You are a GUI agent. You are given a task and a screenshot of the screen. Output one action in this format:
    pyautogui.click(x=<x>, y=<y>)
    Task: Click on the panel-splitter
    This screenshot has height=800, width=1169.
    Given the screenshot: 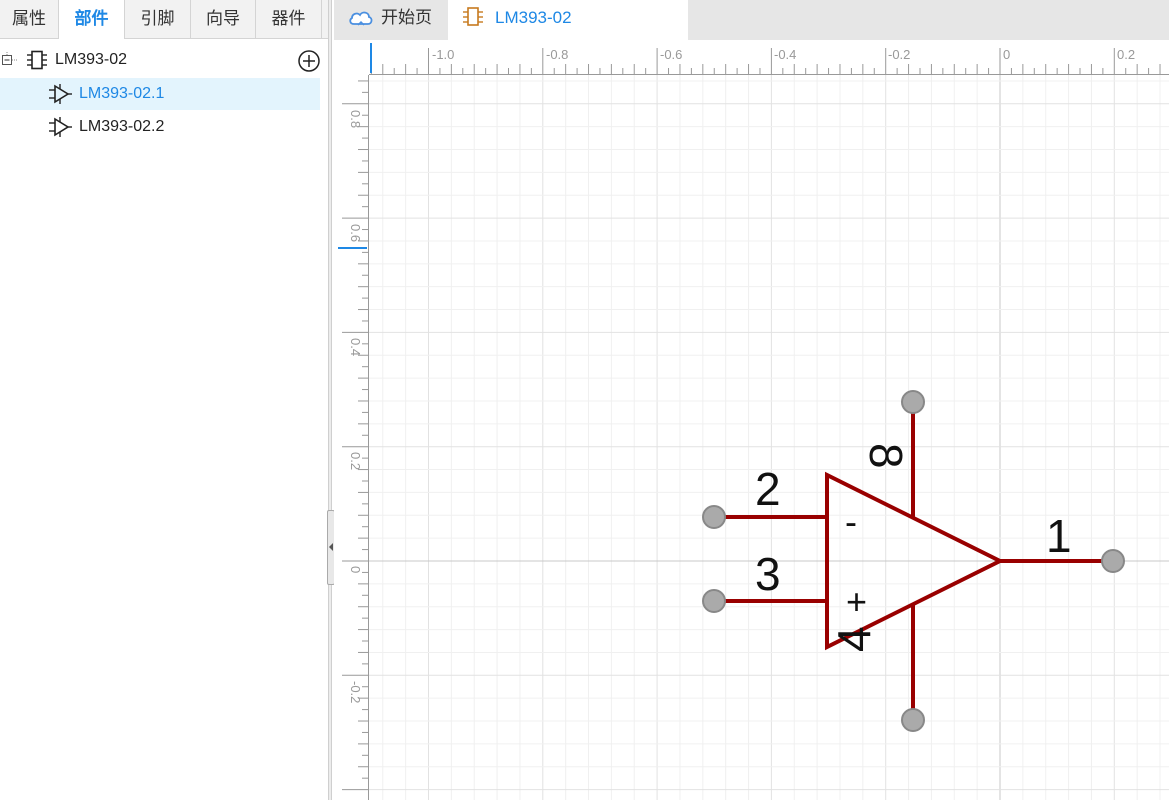 What is the action you would take?
    pyautogui.click(x=330, y=400)
    